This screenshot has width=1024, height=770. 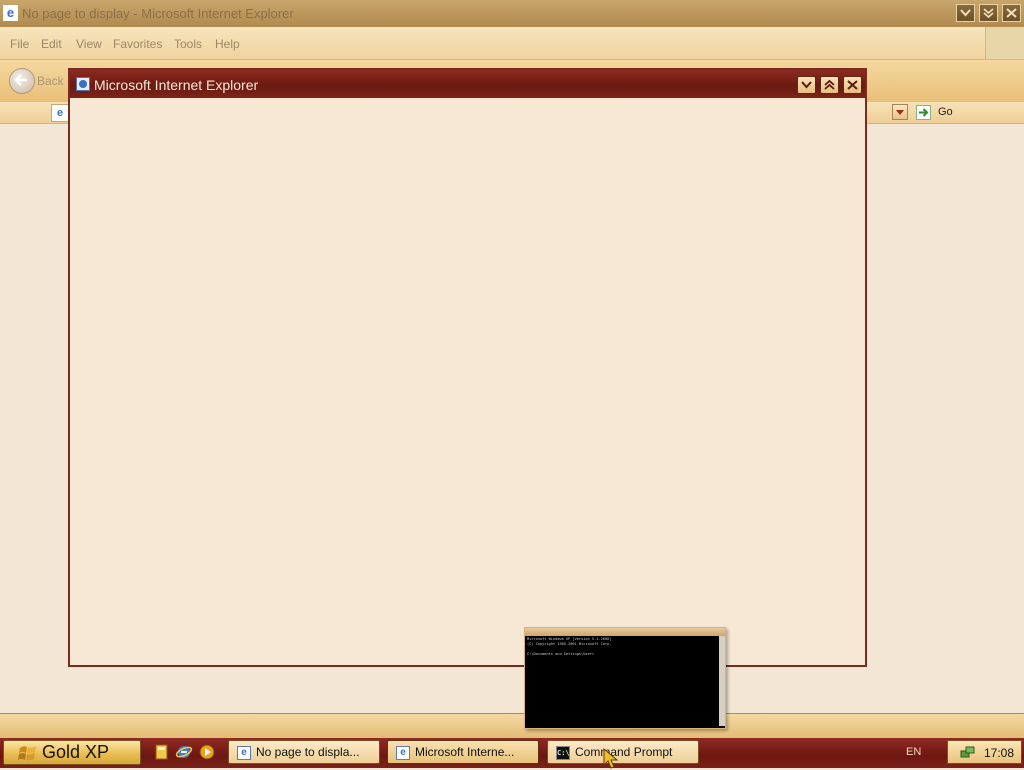 I want to click on maximize-button, so click(x=988, y=13).